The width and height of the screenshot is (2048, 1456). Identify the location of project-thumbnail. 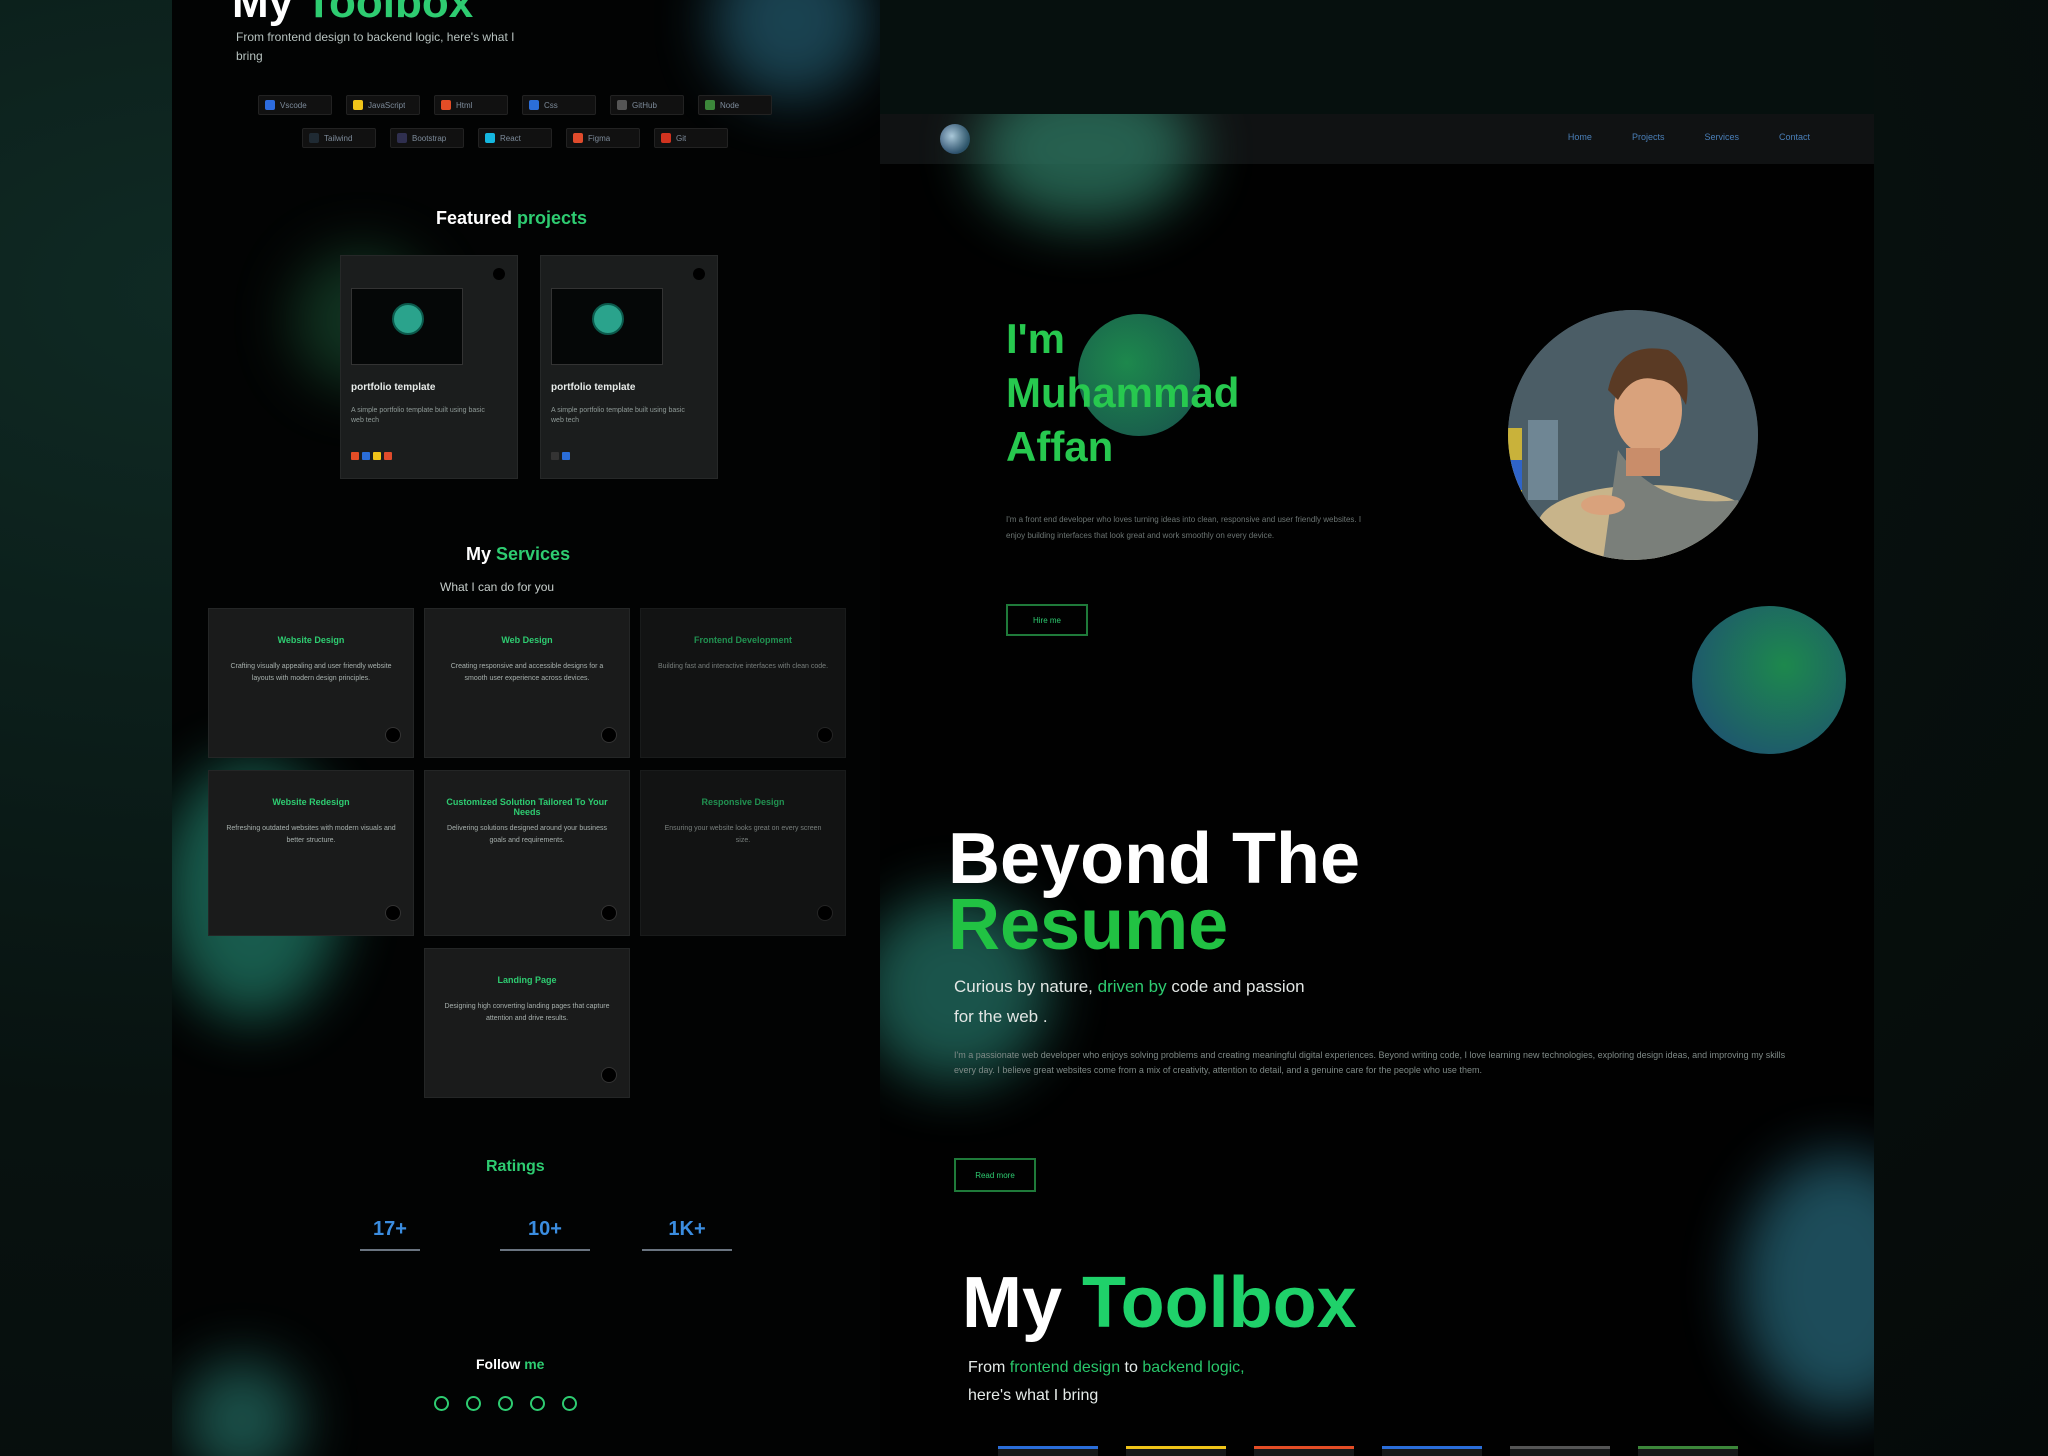
(607, 326).